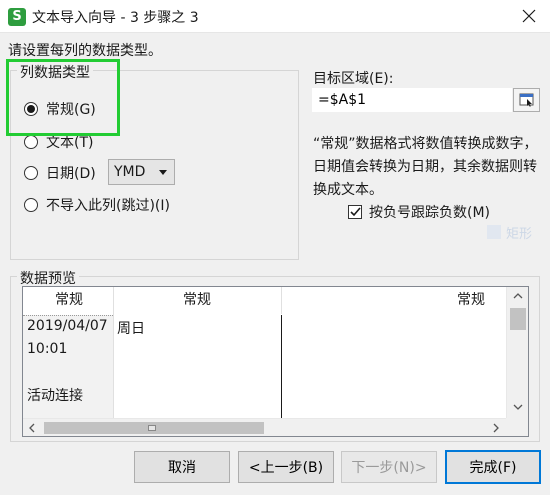 This screenshot has height=495, width=550. Describe the element at coordinates (115, 18) in the screenshot. I see `window-title: 文本导入向导 - 3 步骤之 3` at that location.